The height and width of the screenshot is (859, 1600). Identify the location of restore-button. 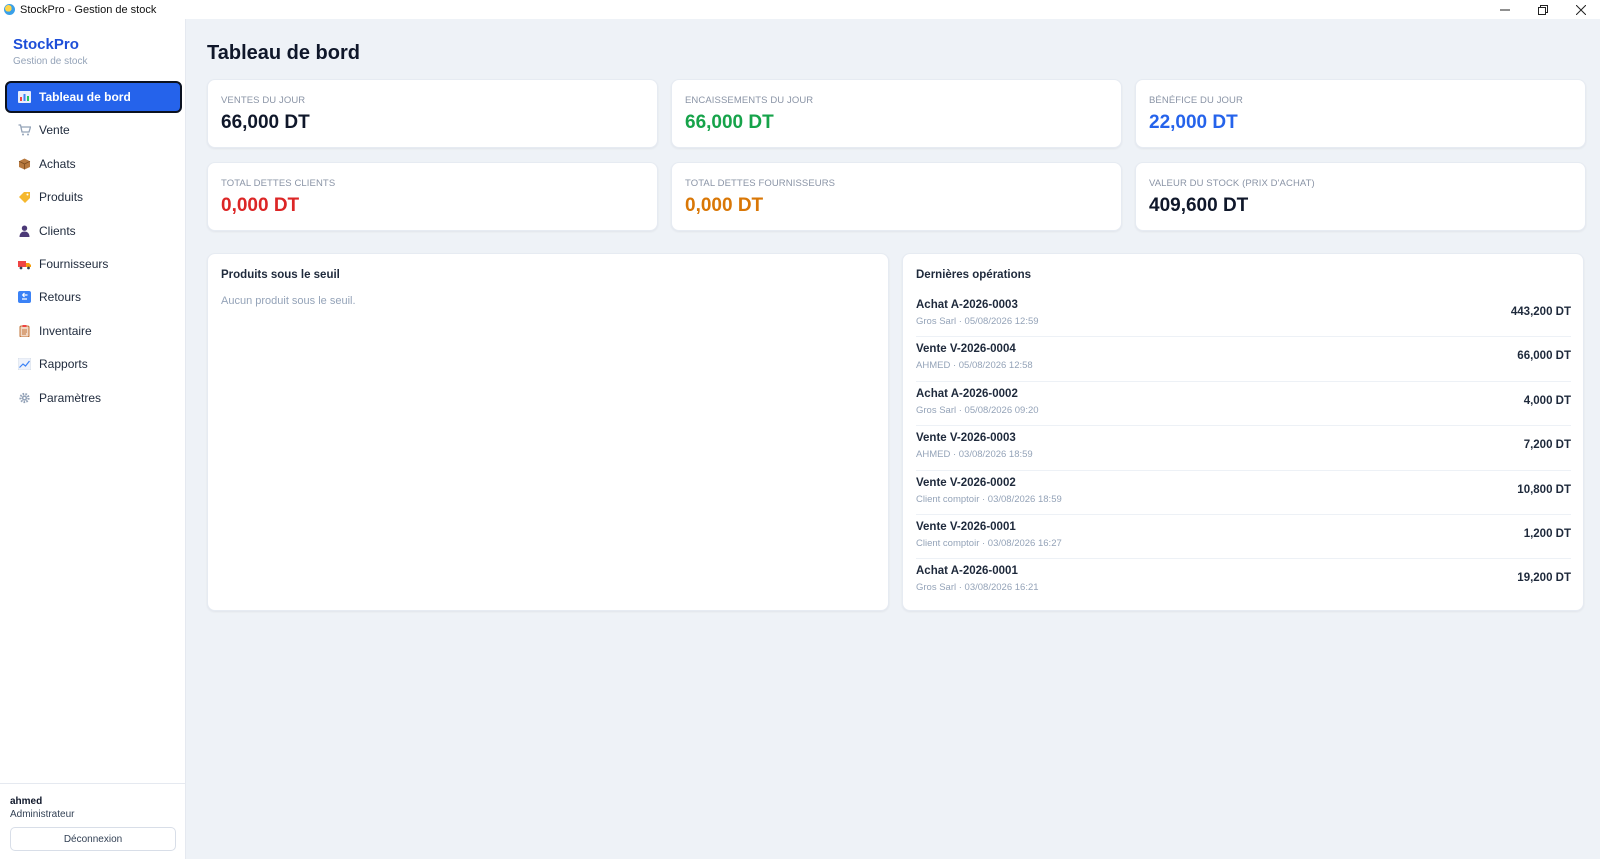
(1543, 9).